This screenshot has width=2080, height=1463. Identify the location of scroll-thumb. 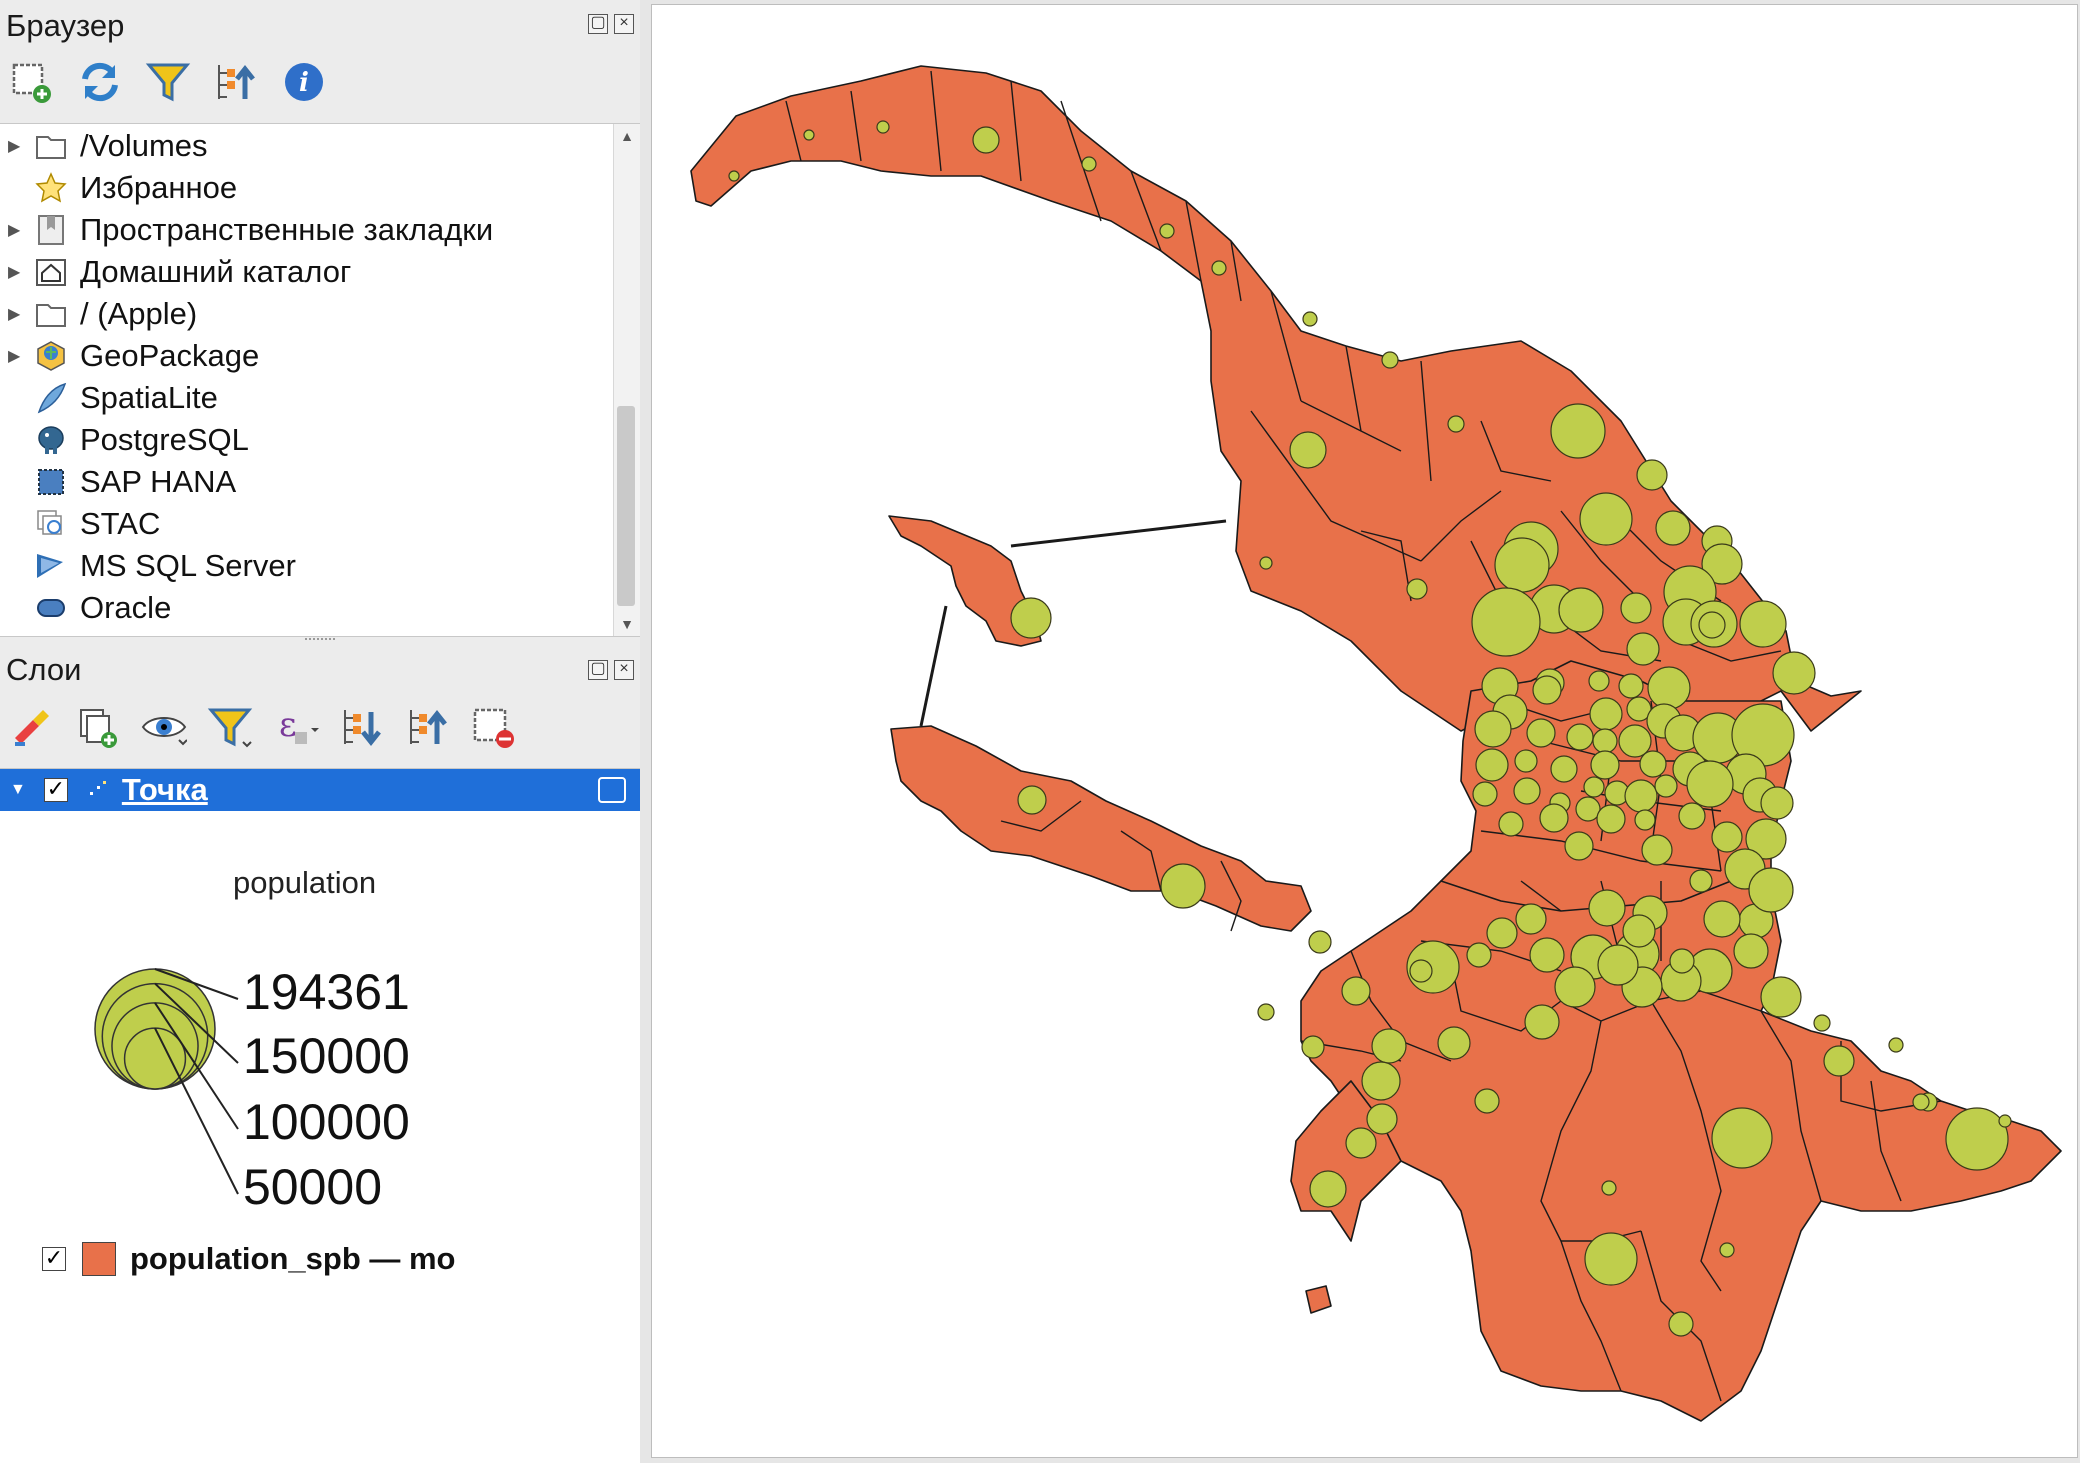
(626, 506).